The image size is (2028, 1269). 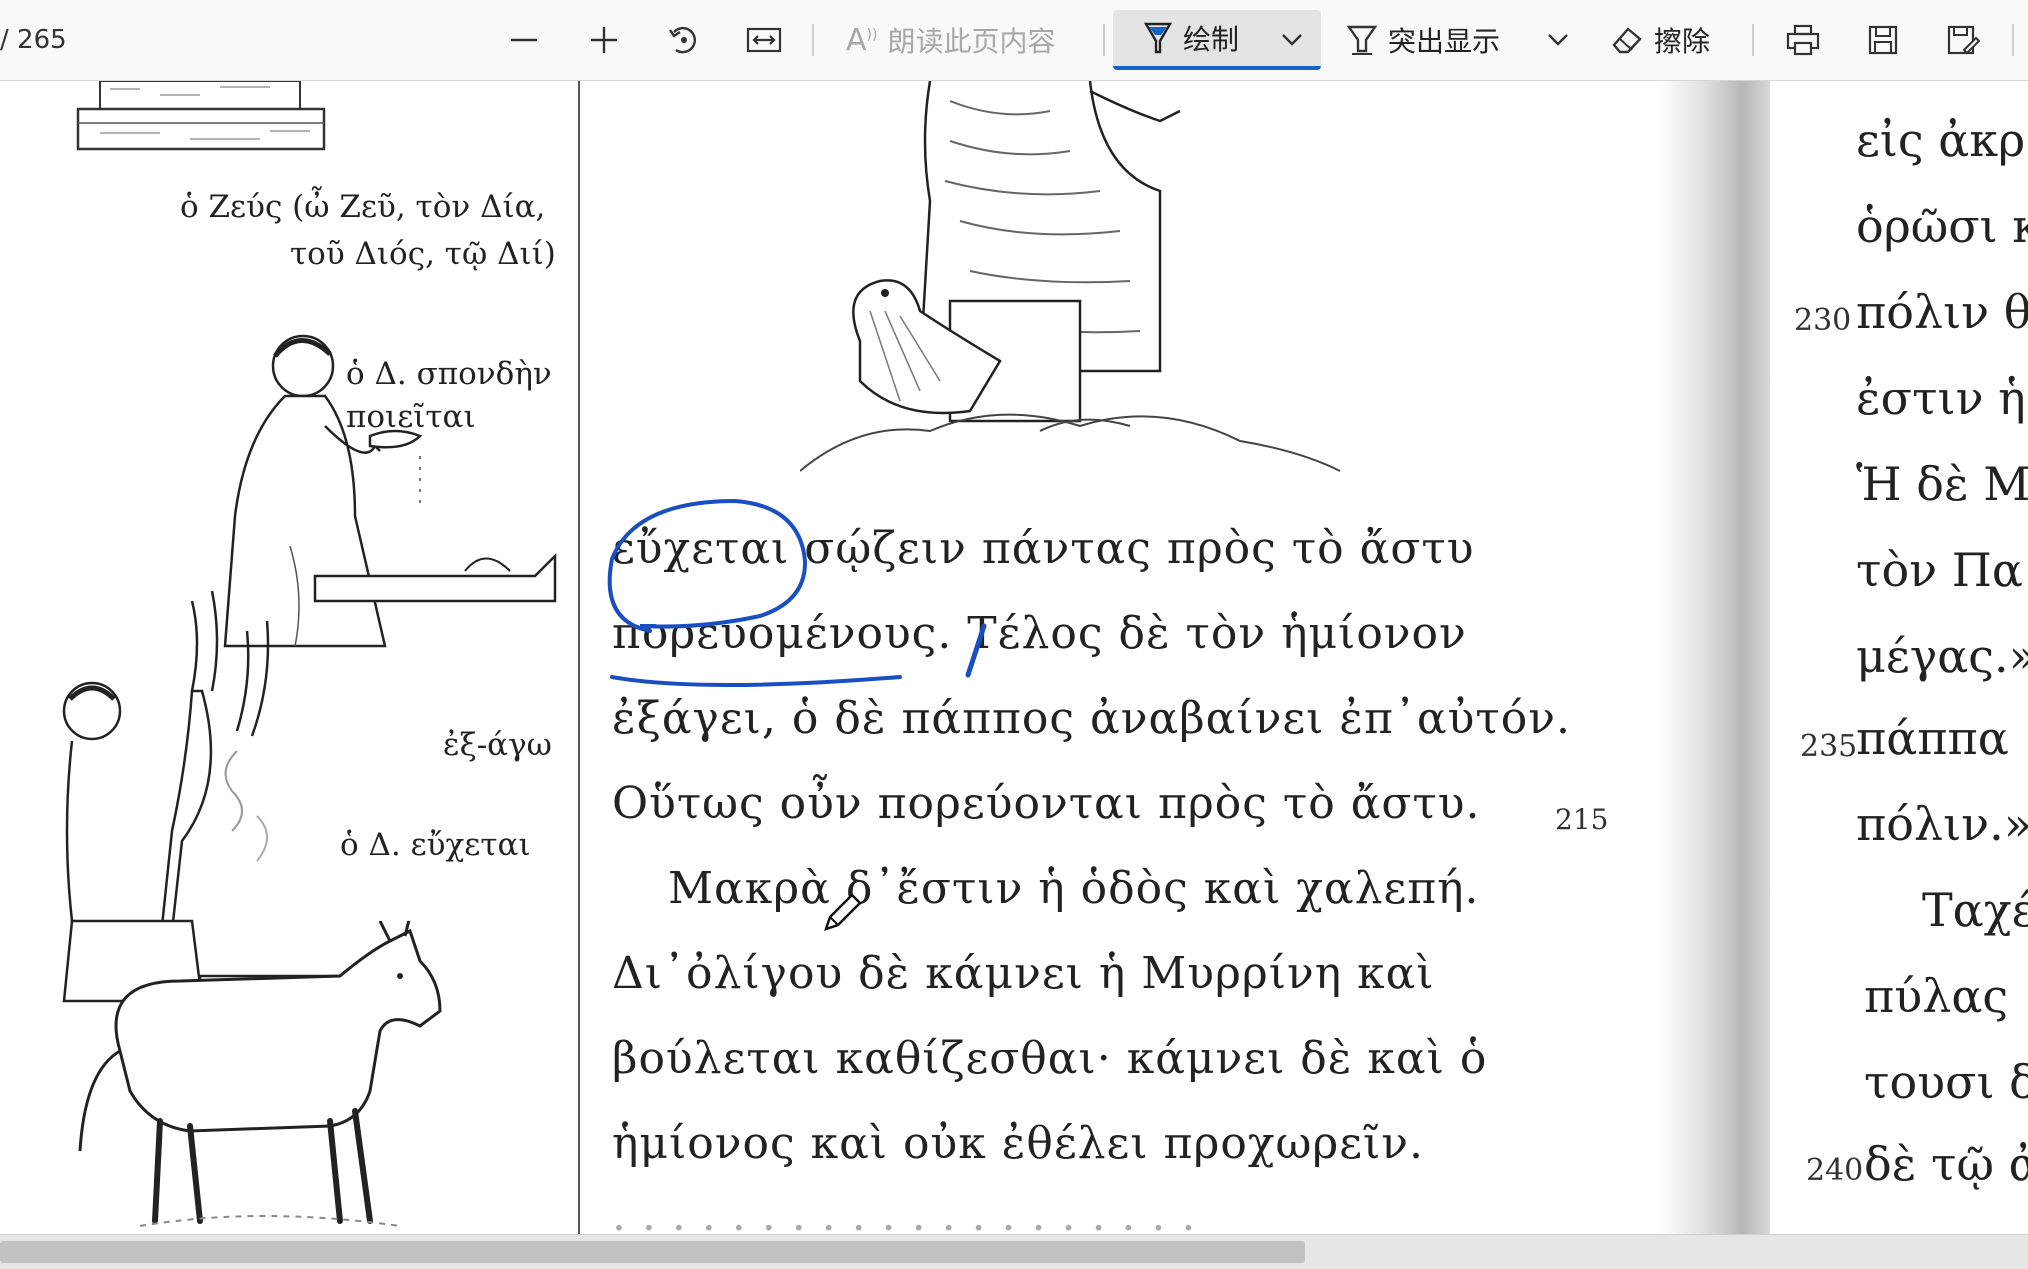 I want to click on highlight-label: 突出显示, so click(x=1444, y=41).